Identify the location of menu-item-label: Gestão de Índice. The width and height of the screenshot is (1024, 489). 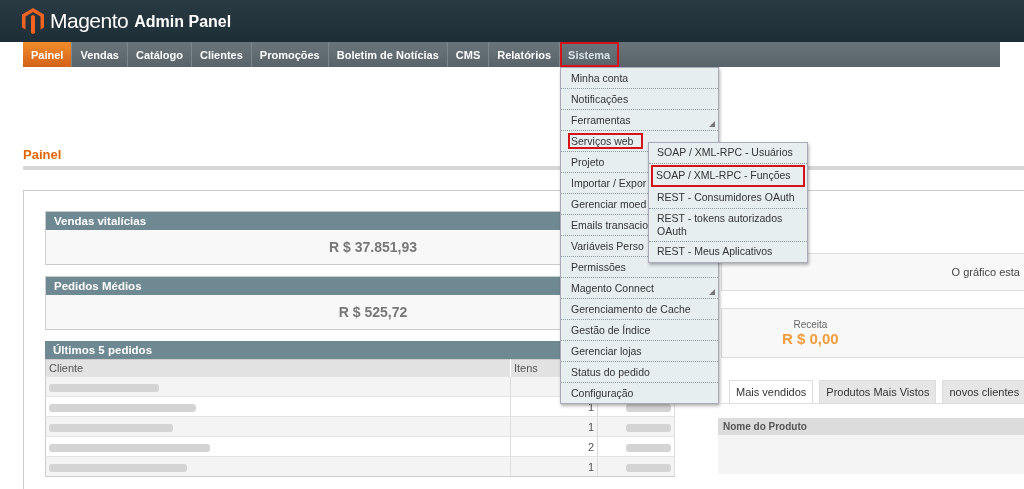
(611, 330).